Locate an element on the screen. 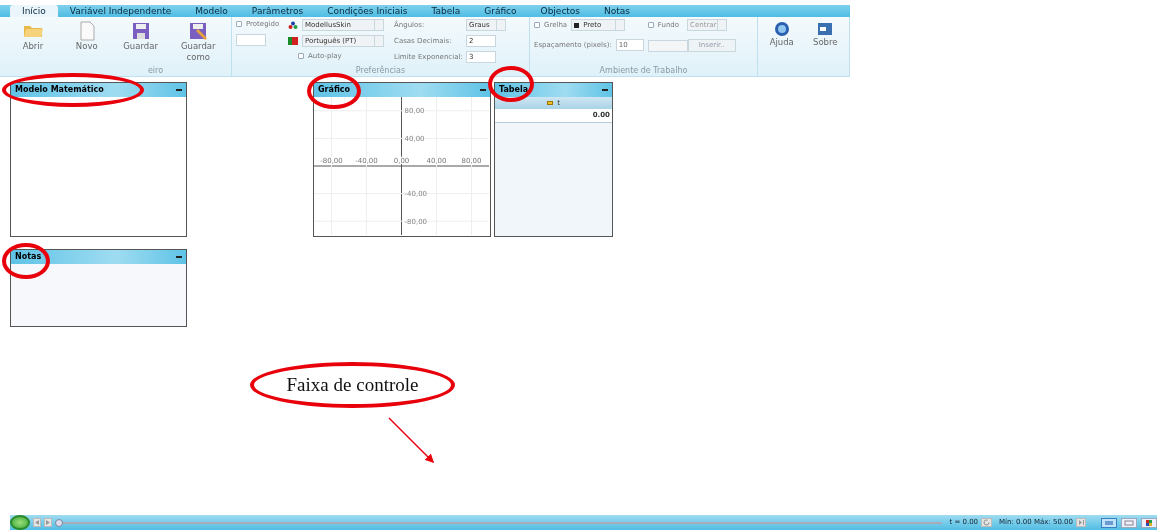  toolbar-button: Sobre is located at coordinates (825, 47).